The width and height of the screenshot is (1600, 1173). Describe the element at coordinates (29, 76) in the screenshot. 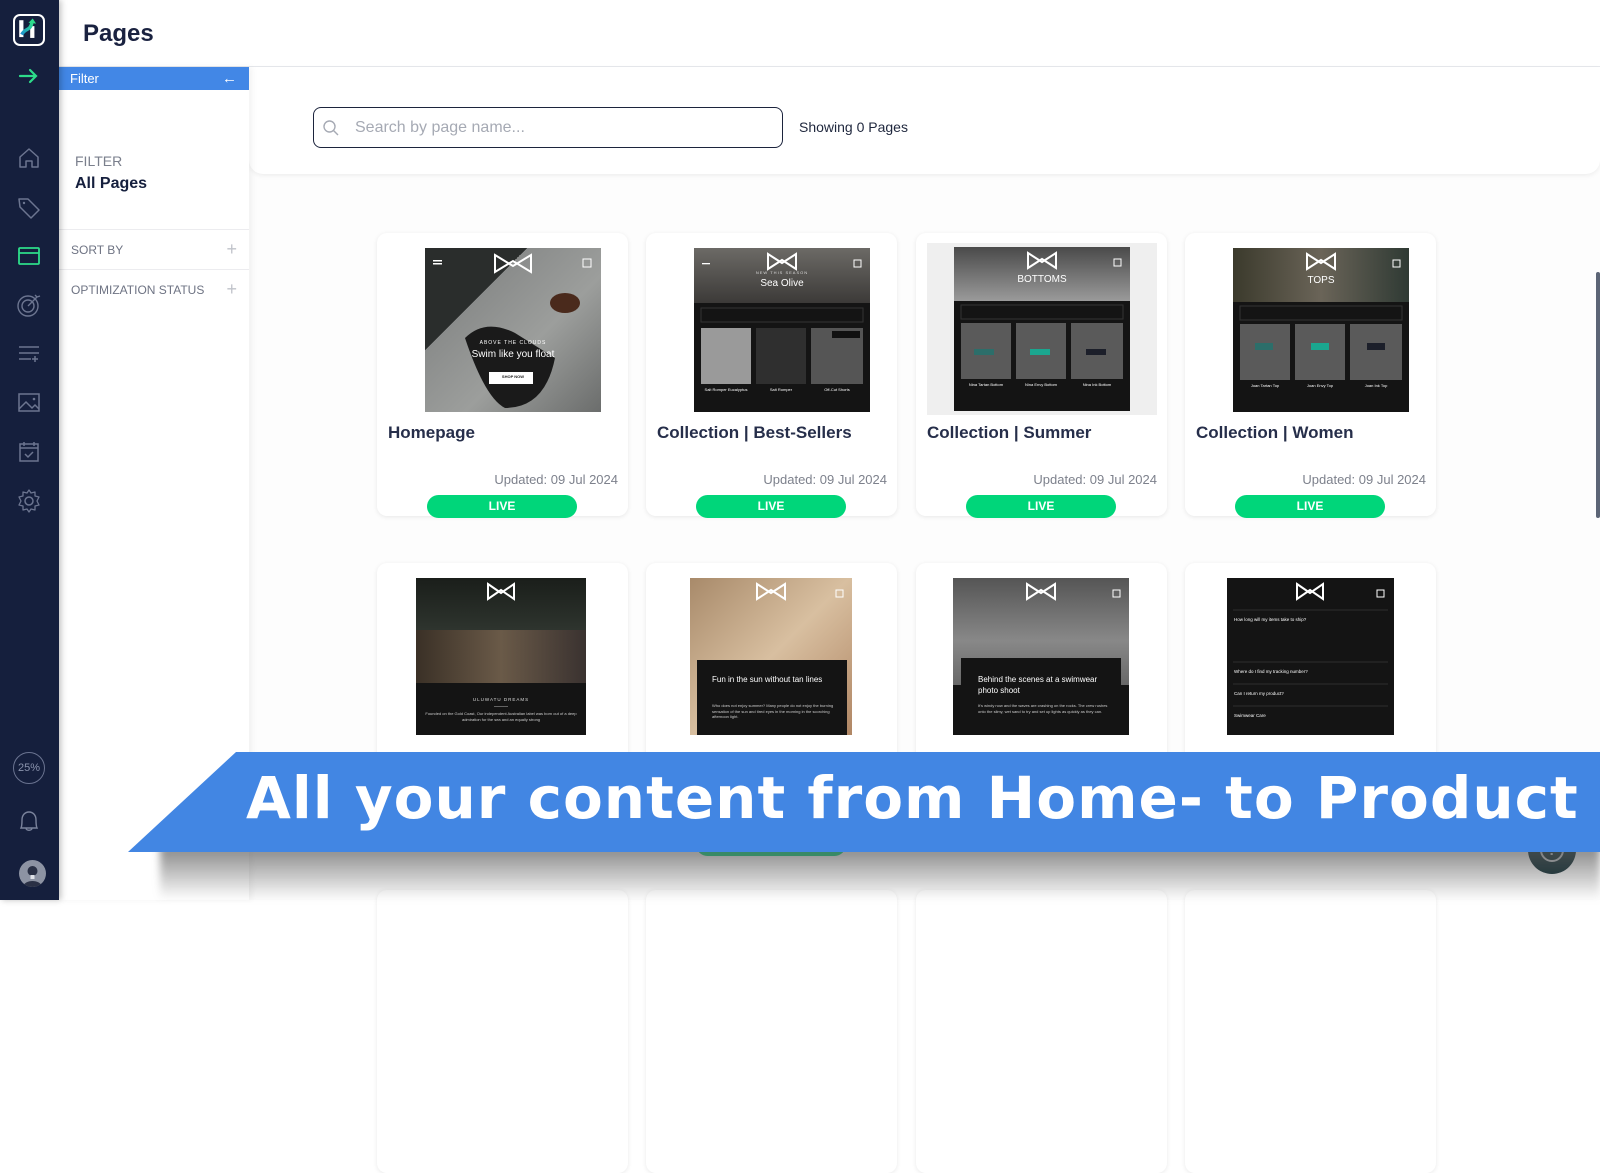

I see `expand-sidebar-icon` at that location.